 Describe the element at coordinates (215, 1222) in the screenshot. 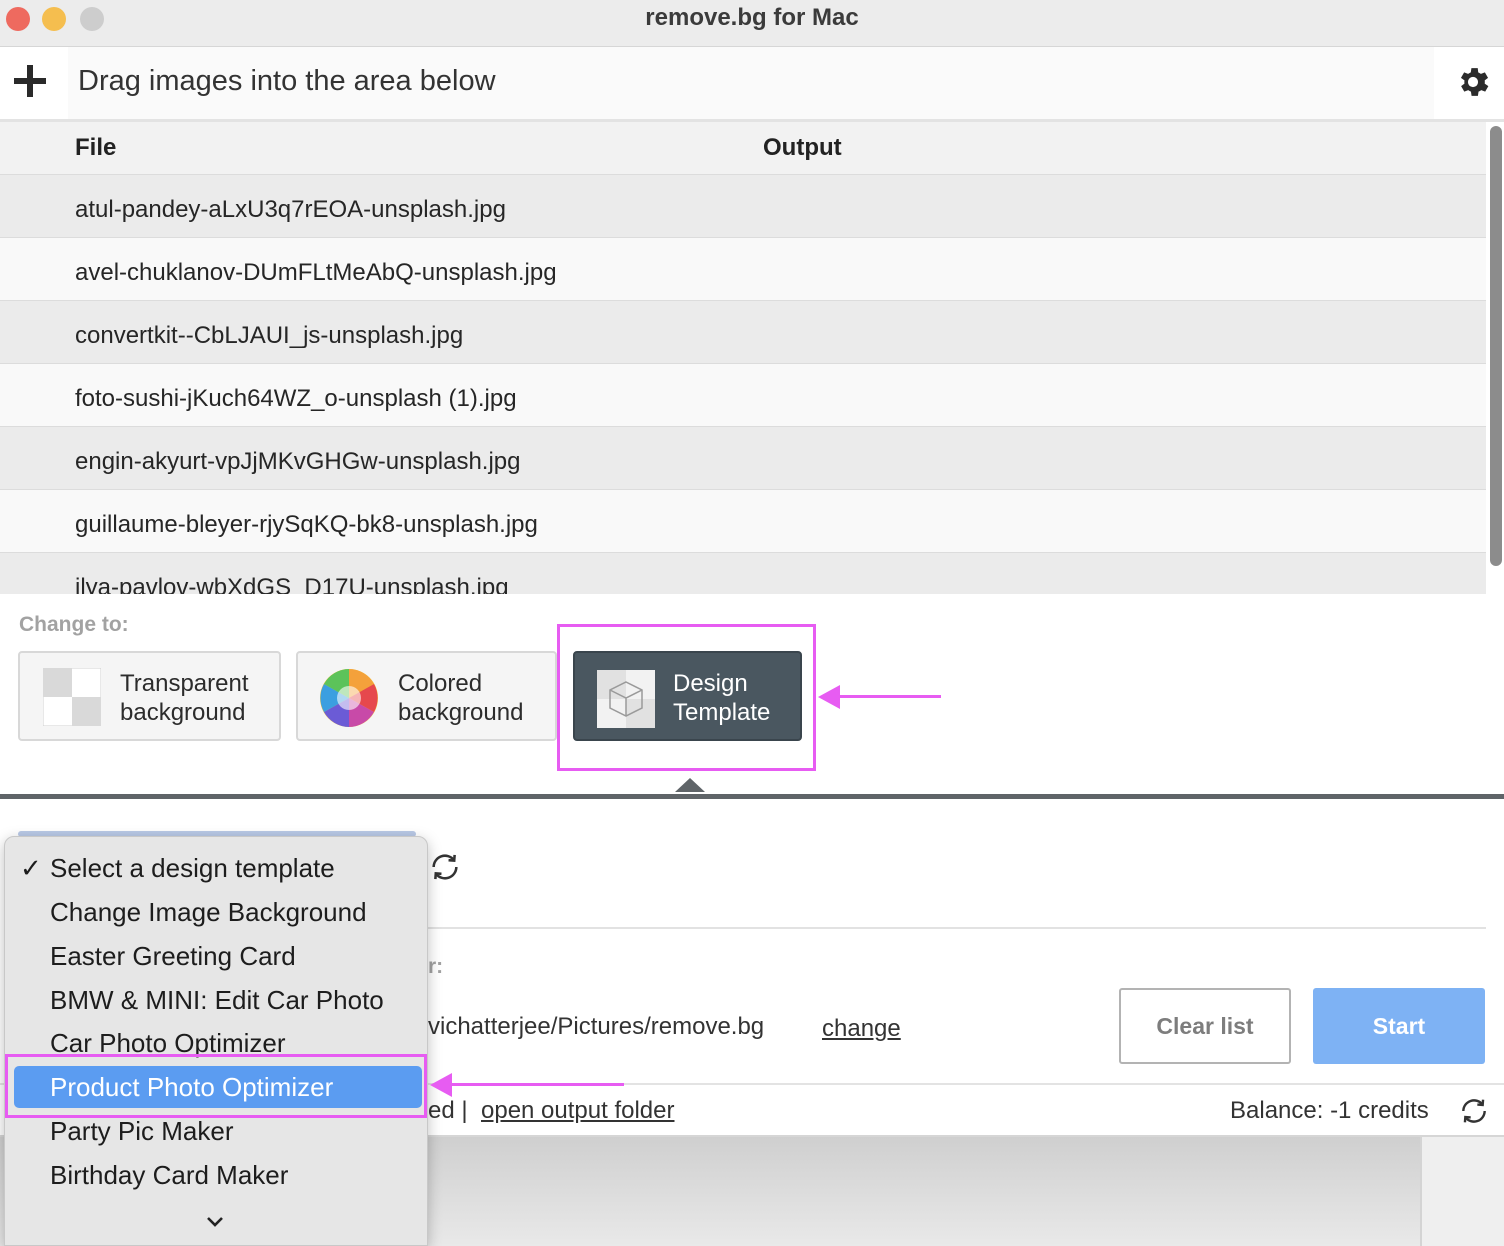

I see `chevron-down-icon` at that location.